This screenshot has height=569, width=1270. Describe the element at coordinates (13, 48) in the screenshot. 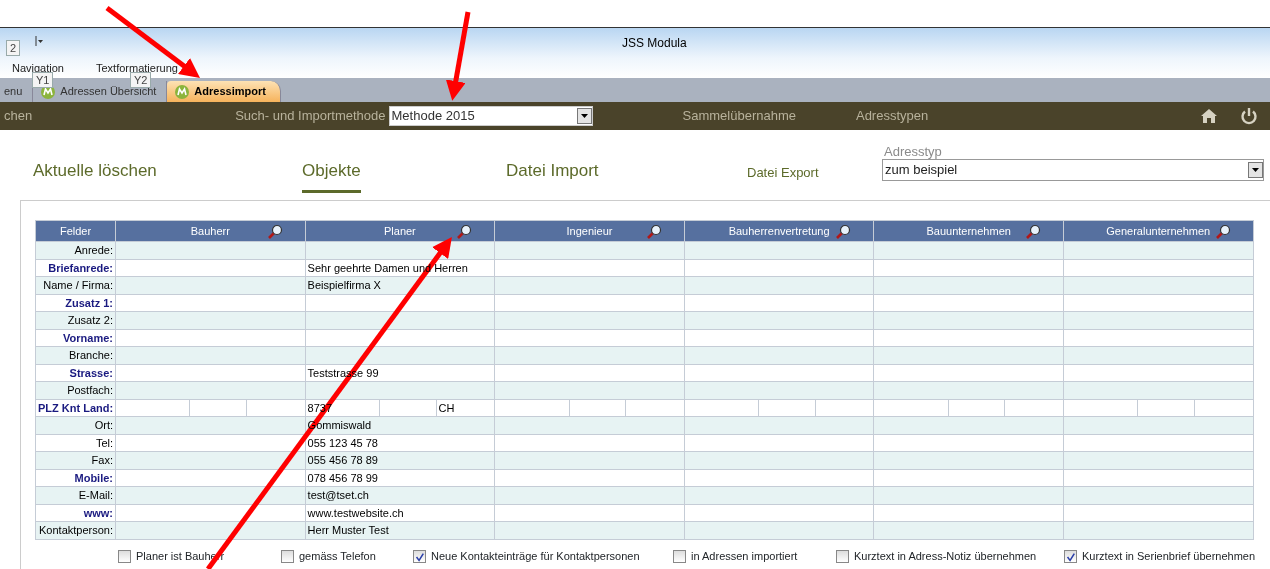

I see `keytip: 2` at that location.